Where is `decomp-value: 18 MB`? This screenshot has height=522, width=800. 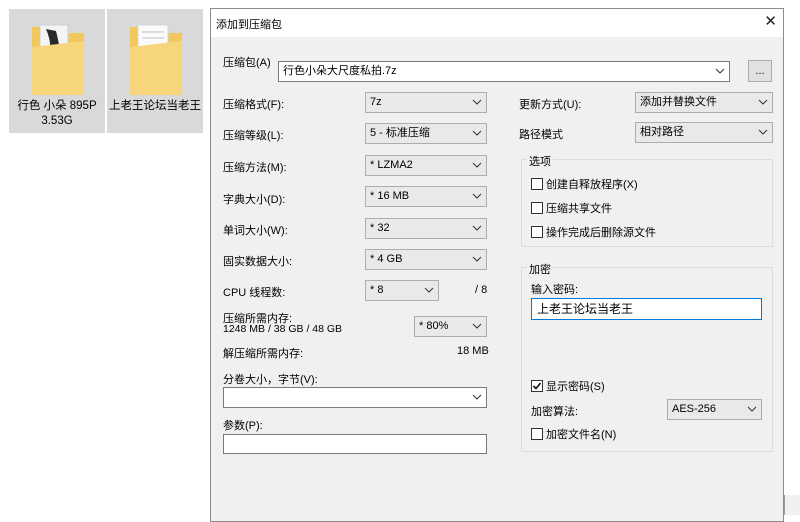
decomp-value: 18 MB is located at coordinates (473, 351).